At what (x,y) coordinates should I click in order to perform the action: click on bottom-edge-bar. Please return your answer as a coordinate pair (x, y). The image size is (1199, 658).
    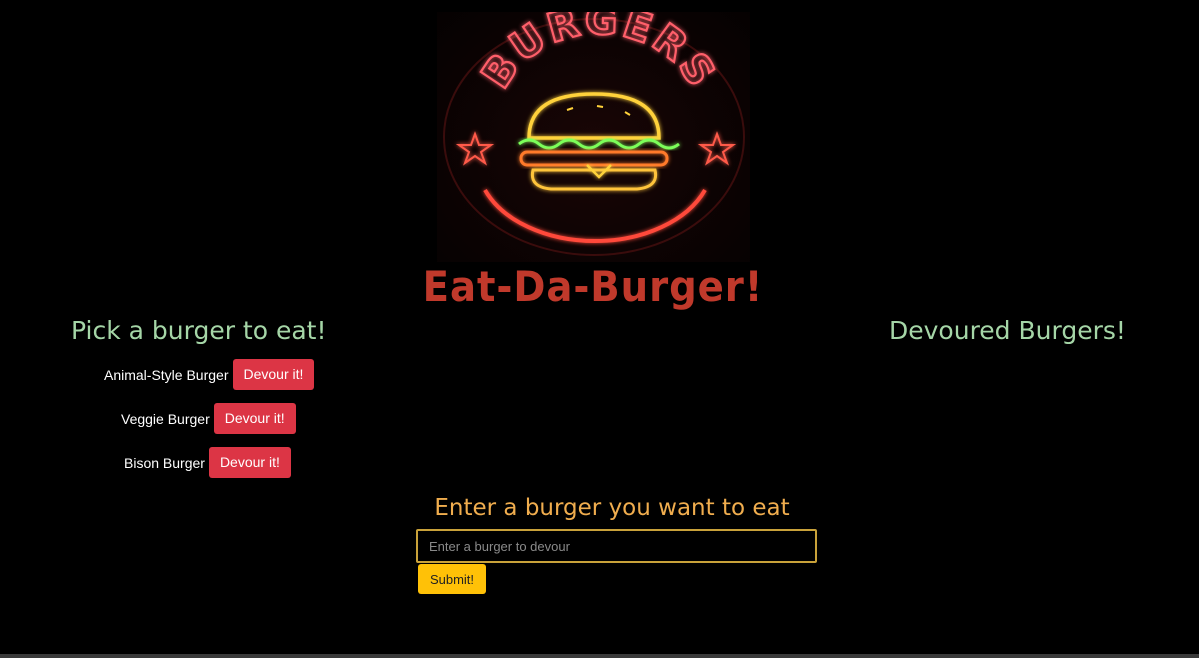
    Looking at the image, I should click on (599, 656).